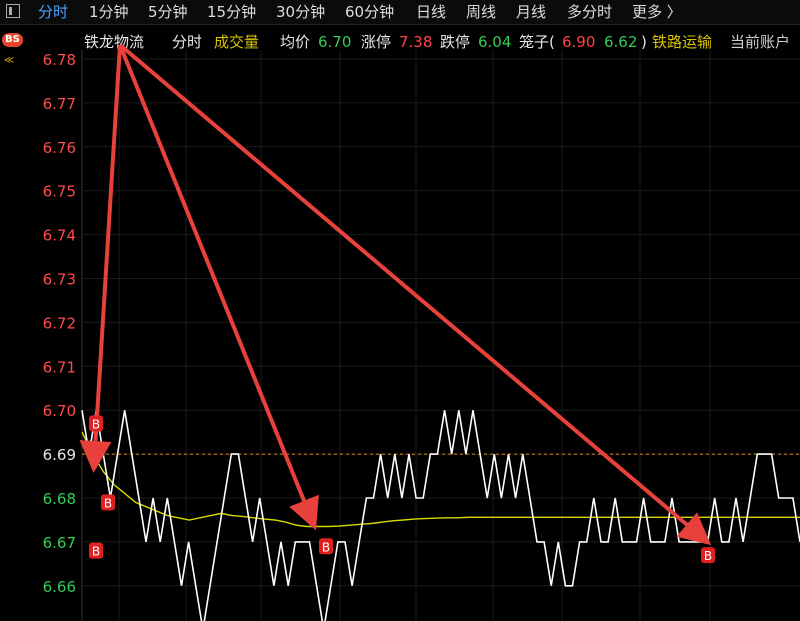 The height and width of the screenshot is (621, 800). Describe the element at coordinates (100, 258) in the screenshot. I see `annotation-arrow` at that location.